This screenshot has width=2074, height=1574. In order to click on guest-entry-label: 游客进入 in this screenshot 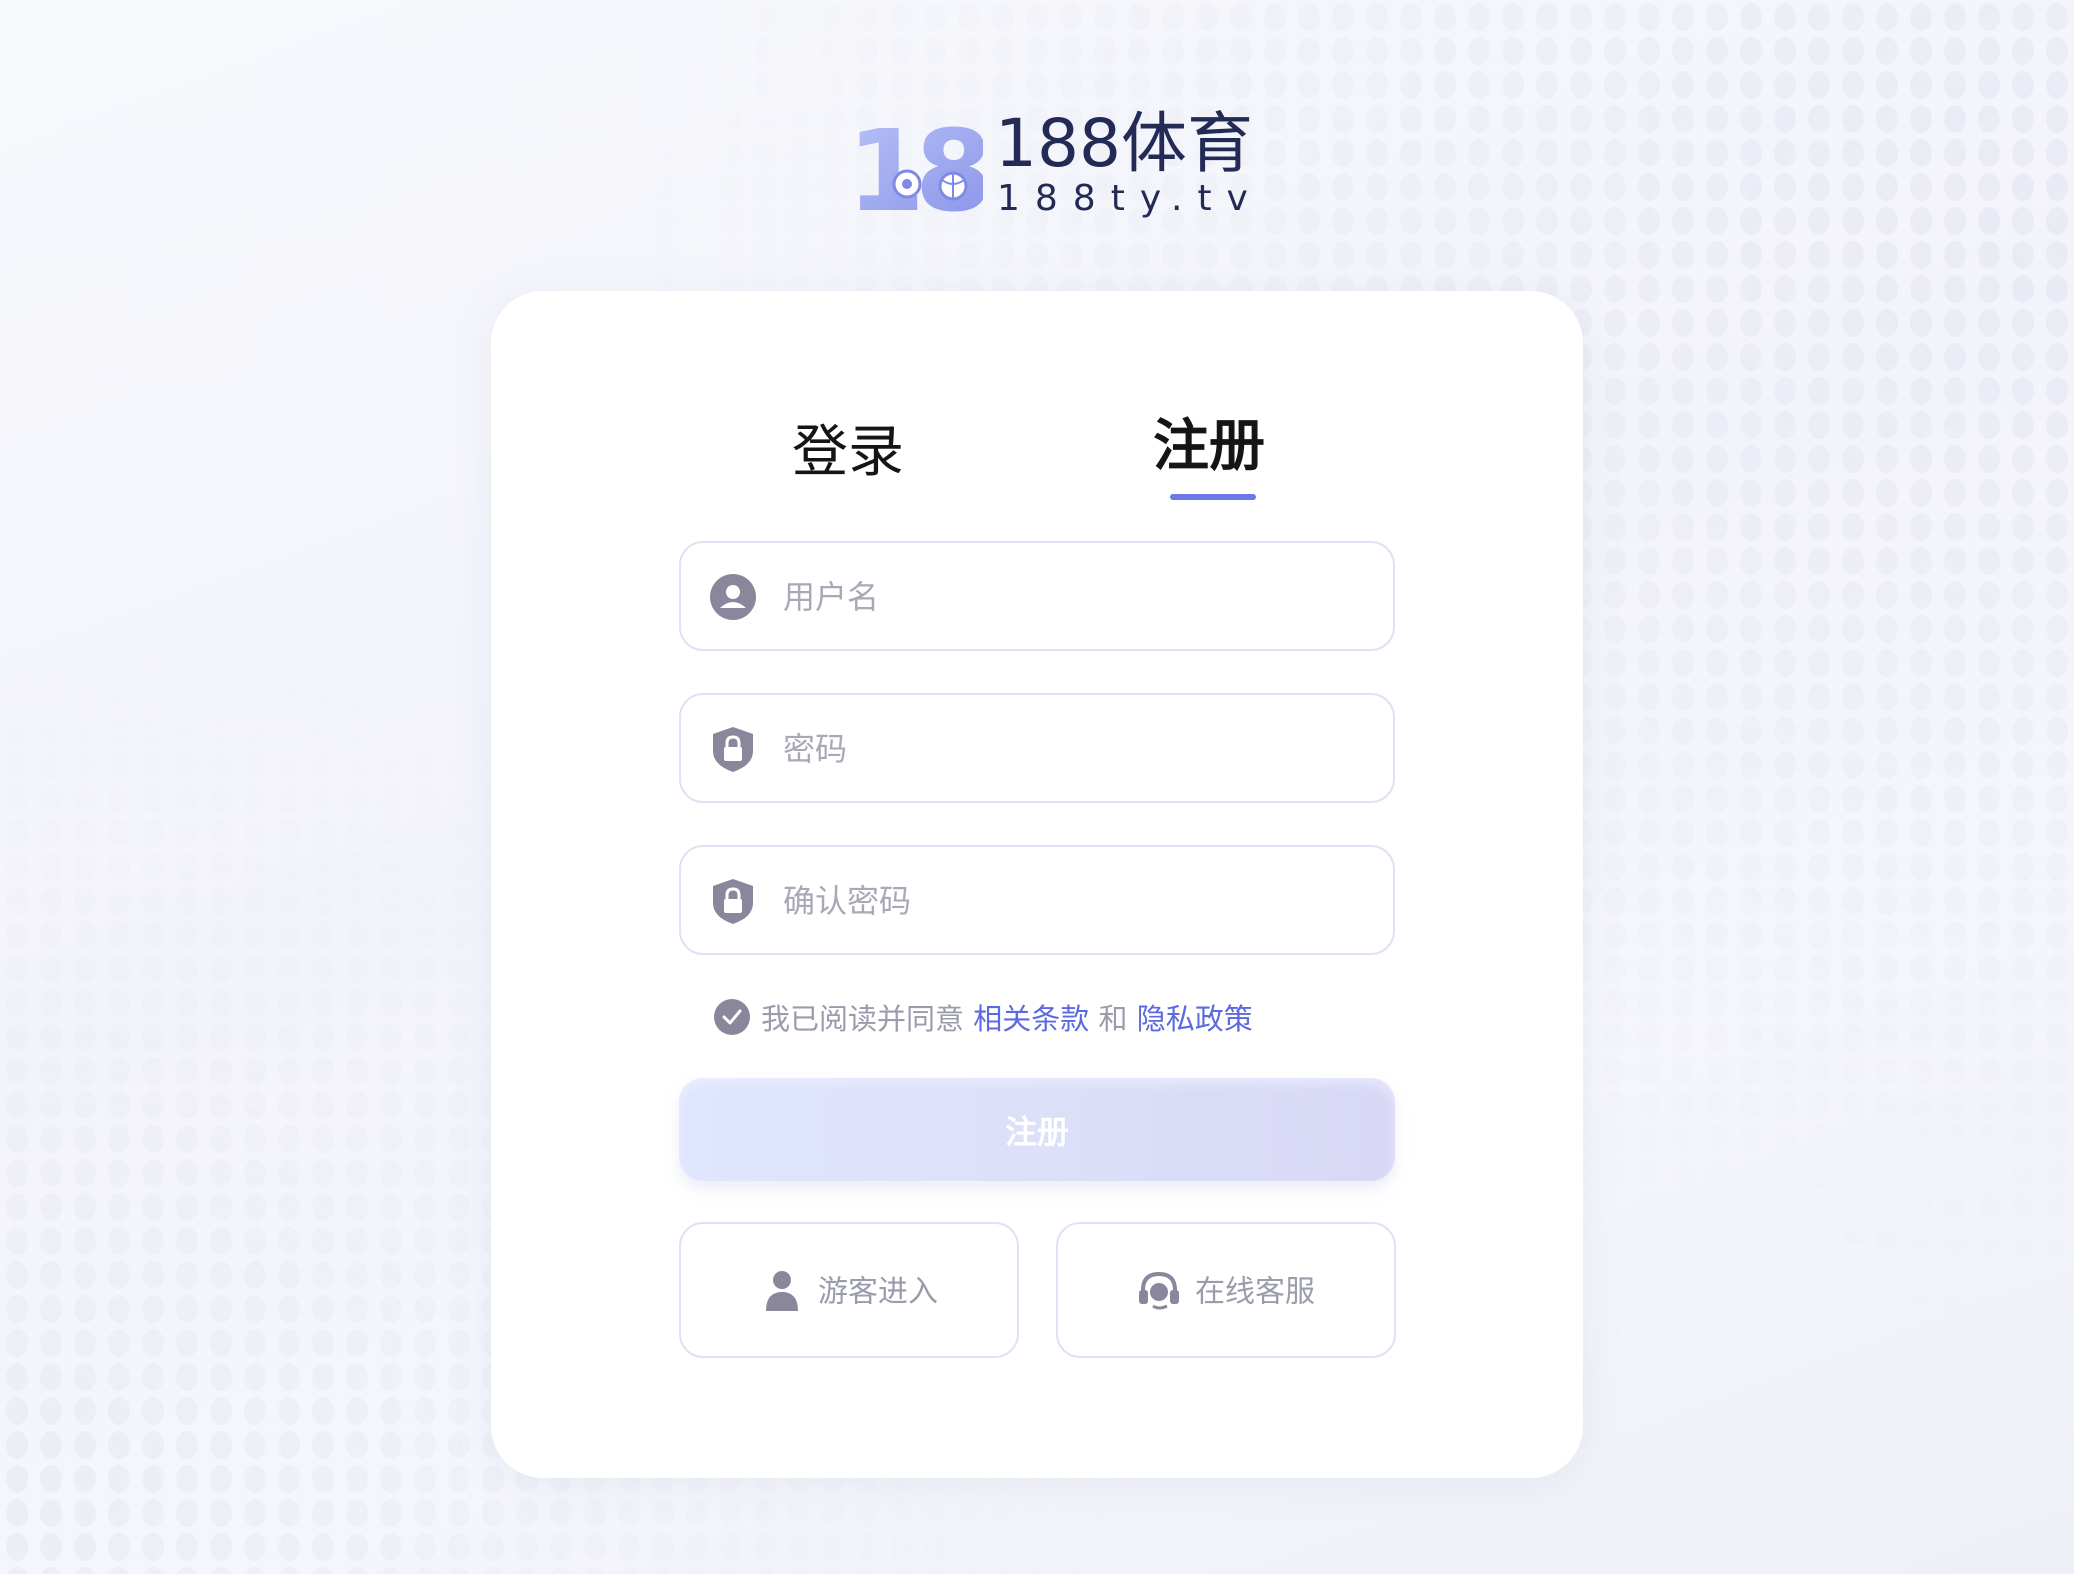, I will do `click(878, 1292)`.